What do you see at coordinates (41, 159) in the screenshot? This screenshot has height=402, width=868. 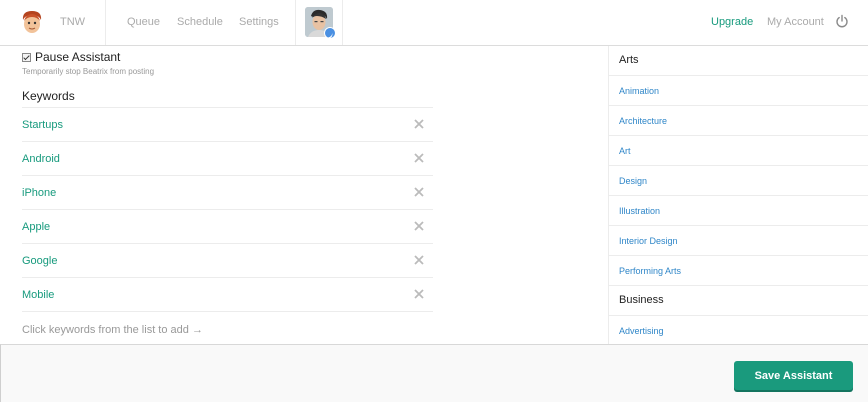 I see `keyword-label: Android` at bounding box center [41, 159].